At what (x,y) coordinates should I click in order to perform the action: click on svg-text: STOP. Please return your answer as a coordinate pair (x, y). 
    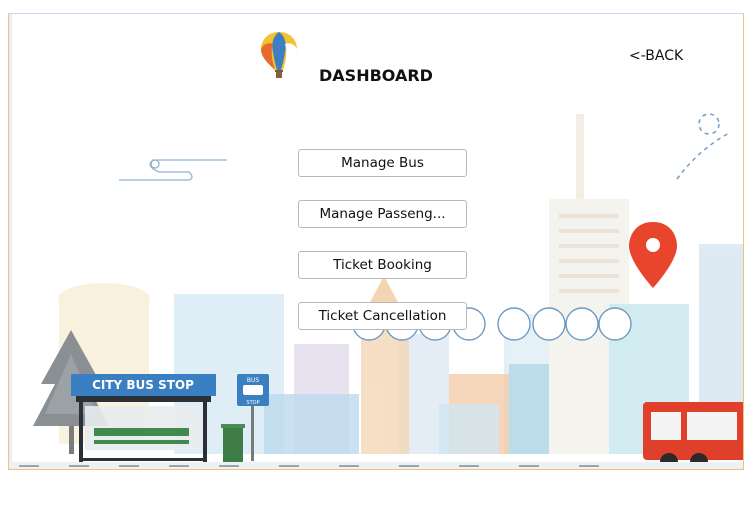
    Looking at the image, I should click on (252, 403).